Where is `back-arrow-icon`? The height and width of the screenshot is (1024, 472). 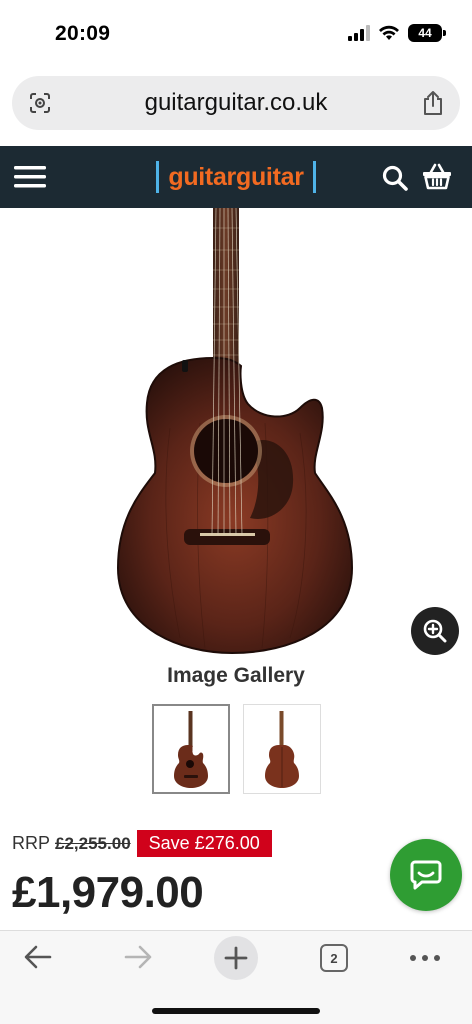 back-arrow-icon is located at coordinates (38, 959).